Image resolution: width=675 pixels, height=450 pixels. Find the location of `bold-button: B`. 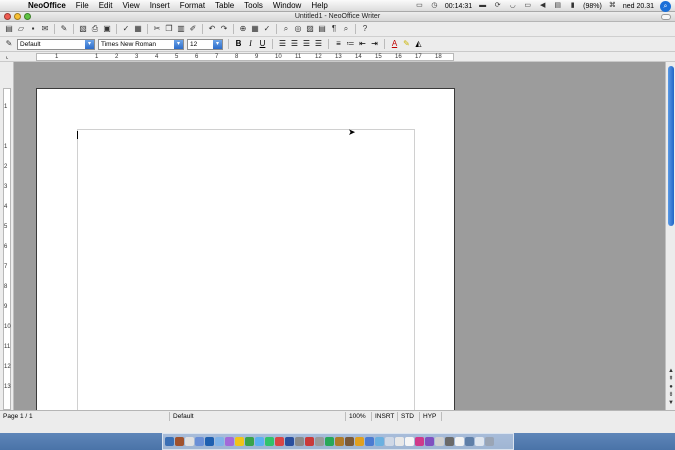

bold-button: B is located at coordinates (238, 44).